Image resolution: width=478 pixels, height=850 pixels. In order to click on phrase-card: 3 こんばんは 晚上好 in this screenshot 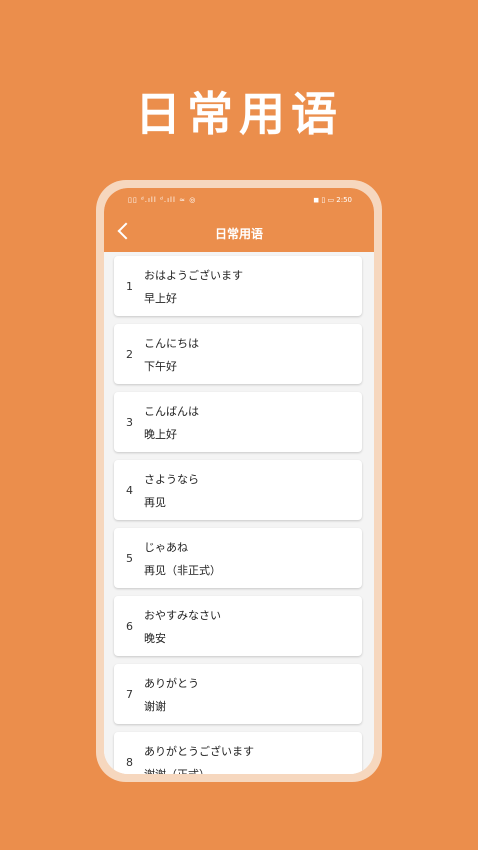, I will do `click(238, 422)`.